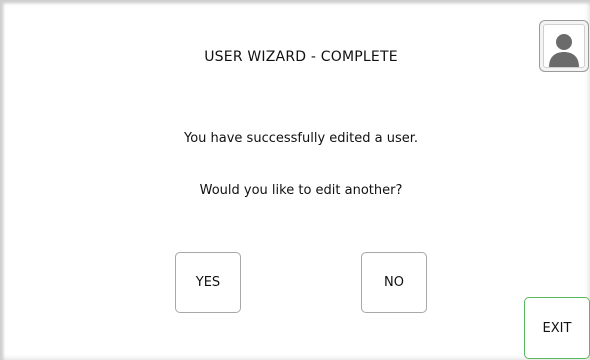 Image resolution: width=590 pixels, height=360 pixels. Describe the element at coordinates (301, 57) in the screenshot. I see `page-title: USER WIZARD - COMPLETE` at that location.